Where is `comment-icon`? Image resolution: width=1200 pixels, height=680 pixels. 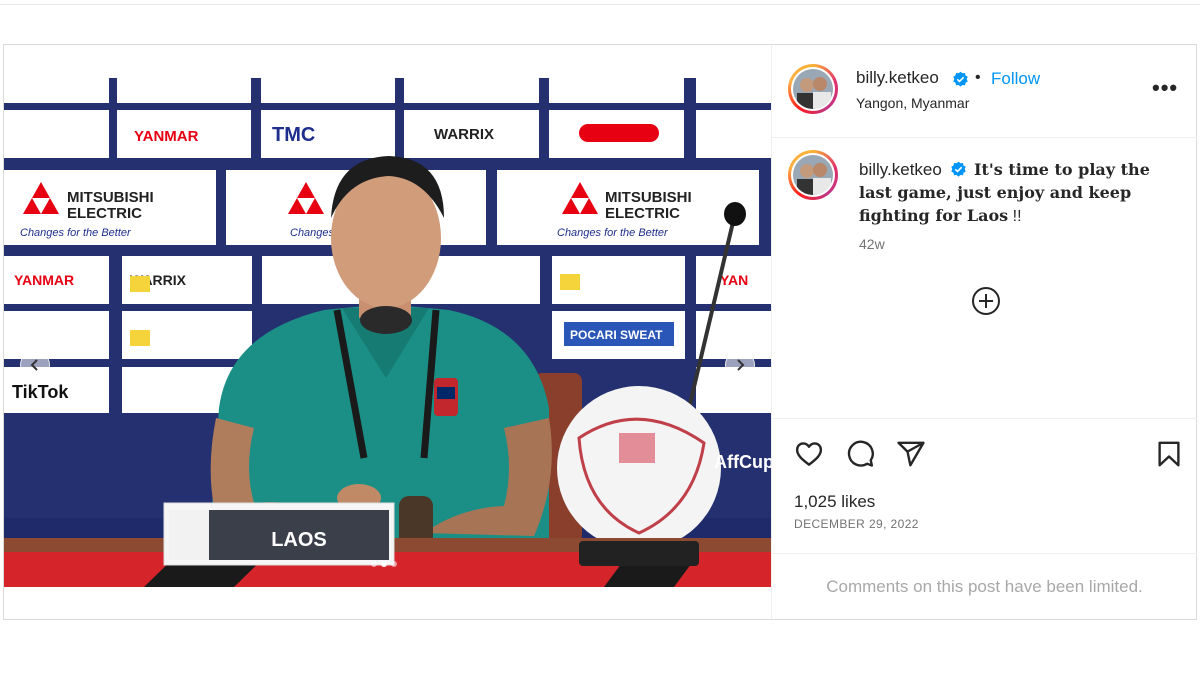
comment-icon is located at coordinates (860, 454).